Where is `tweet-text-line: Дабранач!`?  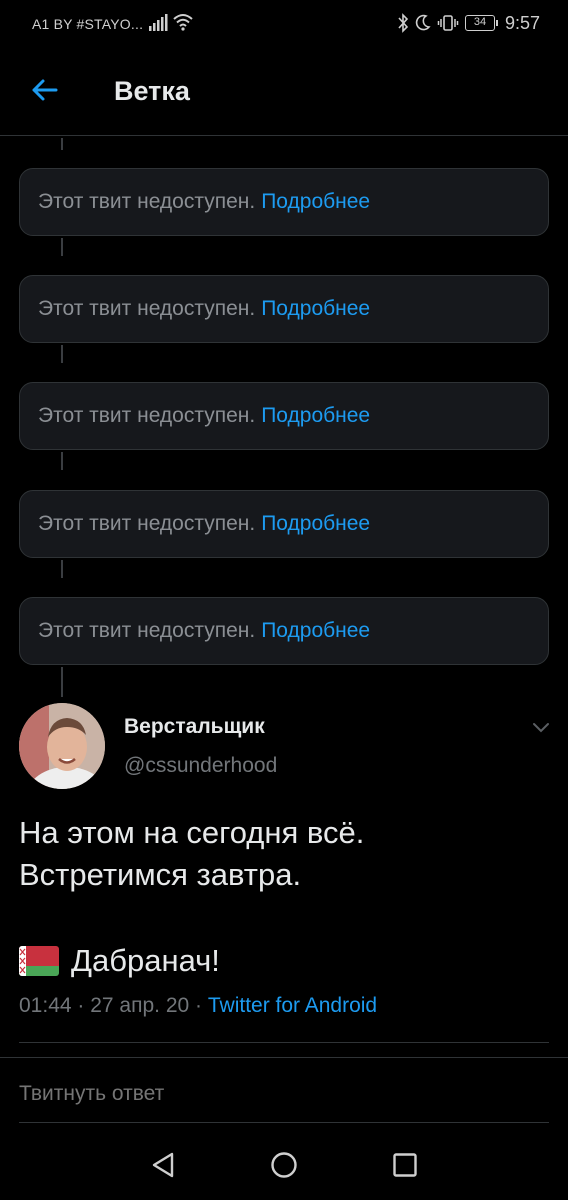
tweet-text-line: Дабранач! is located at coordinates (145, 960).